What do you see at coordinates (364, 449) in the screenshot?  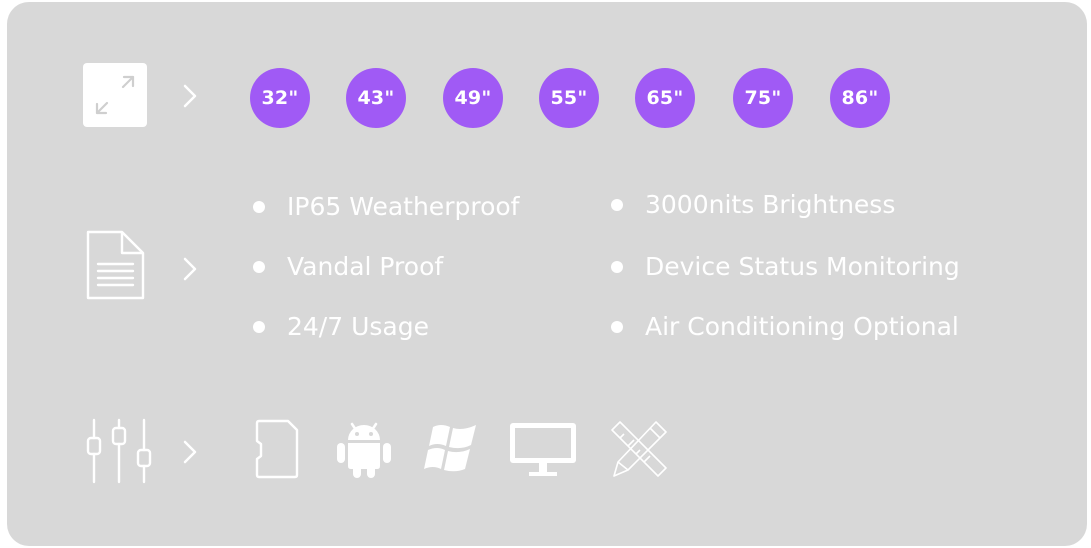 I see `android-icon` at bounding box center [364, 449].